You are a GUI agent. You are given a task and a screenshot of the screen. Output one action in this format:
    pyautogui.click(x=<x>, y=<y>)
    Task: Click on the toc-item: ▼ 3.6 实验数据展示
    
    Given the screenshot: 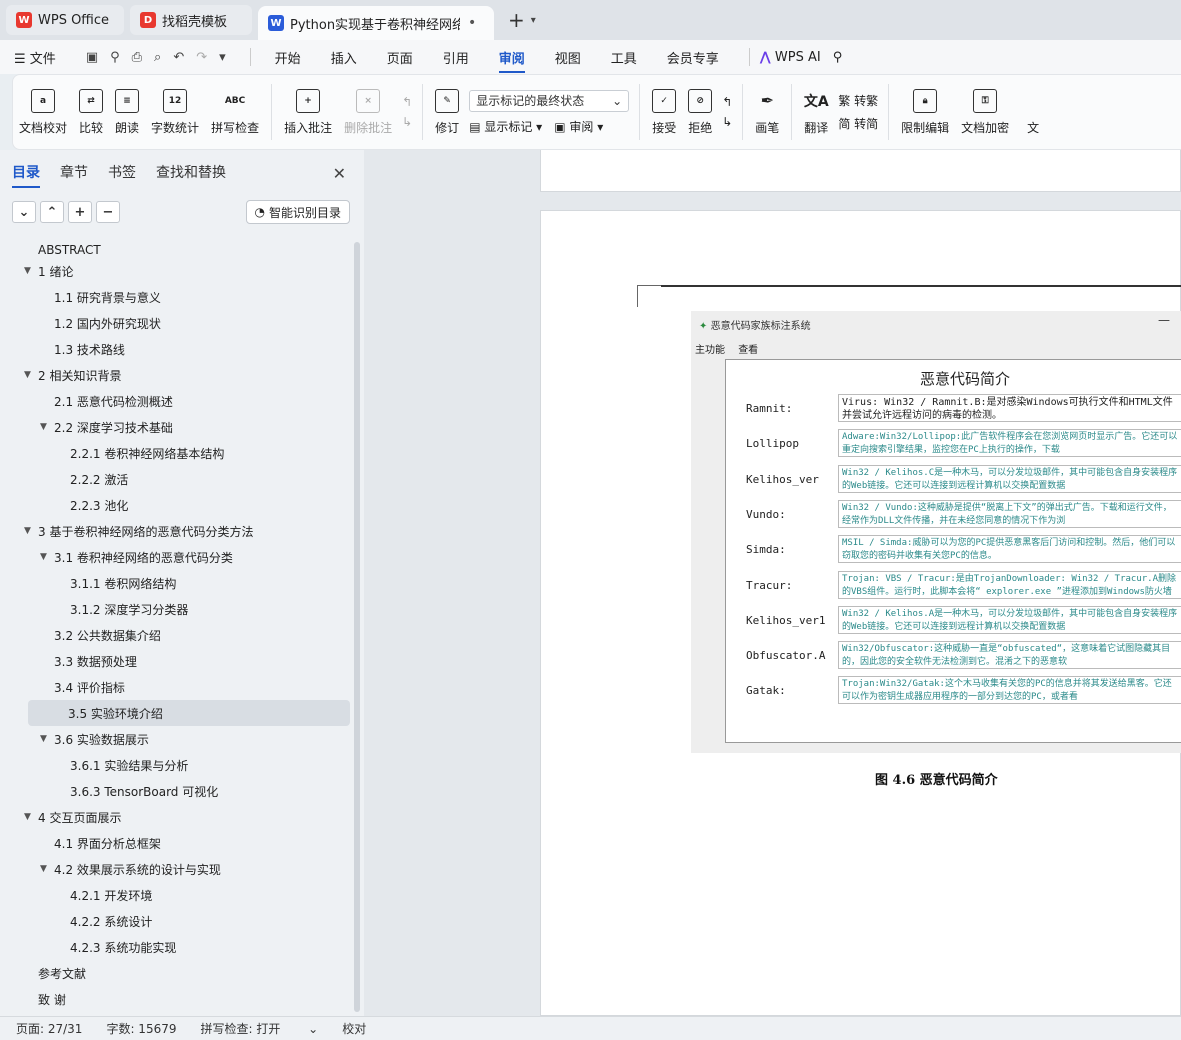 What is the action you would take?
    pyautogui.click(x=176, y=739)
    